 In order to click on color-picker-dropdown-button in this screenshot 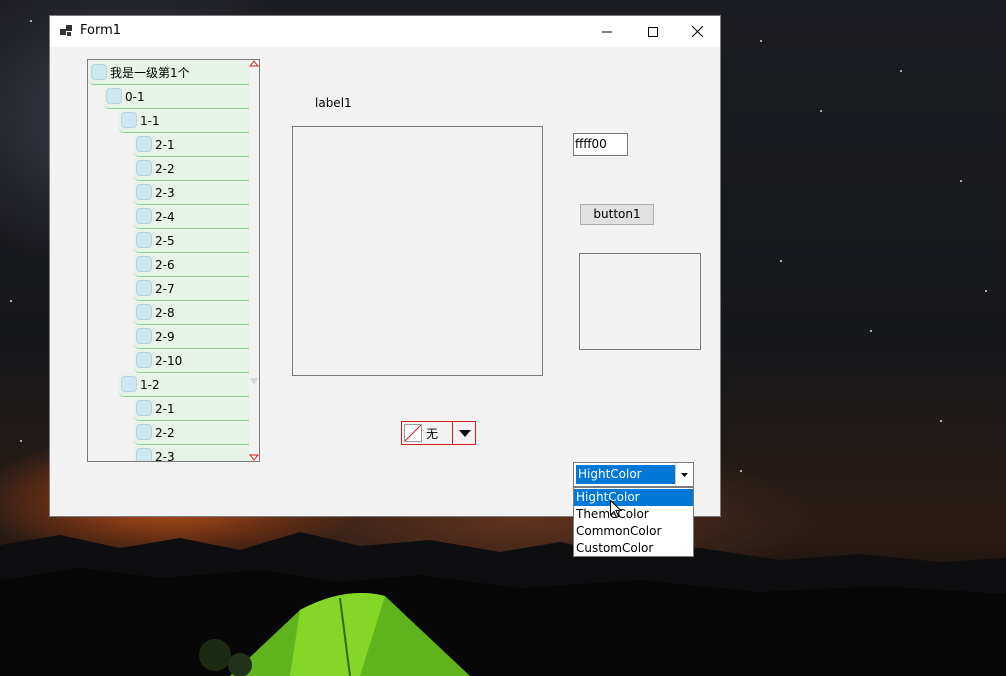, I will do `click(464, 433)`.